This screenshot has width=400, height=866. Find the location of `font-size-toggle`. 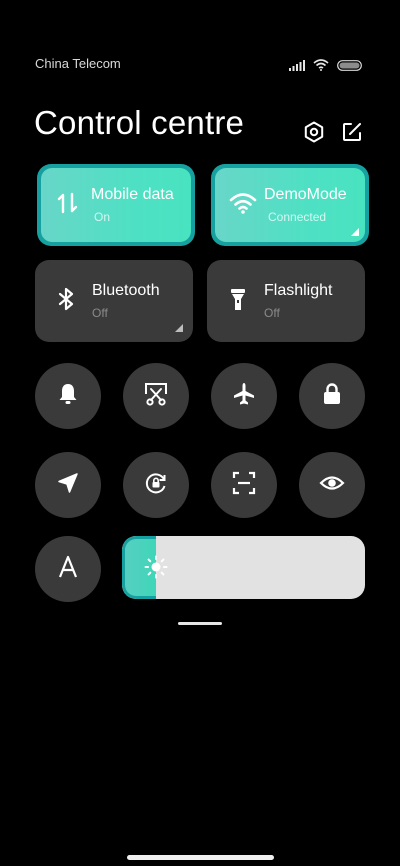

font-size-toggle is located at coordinates (68, 569).